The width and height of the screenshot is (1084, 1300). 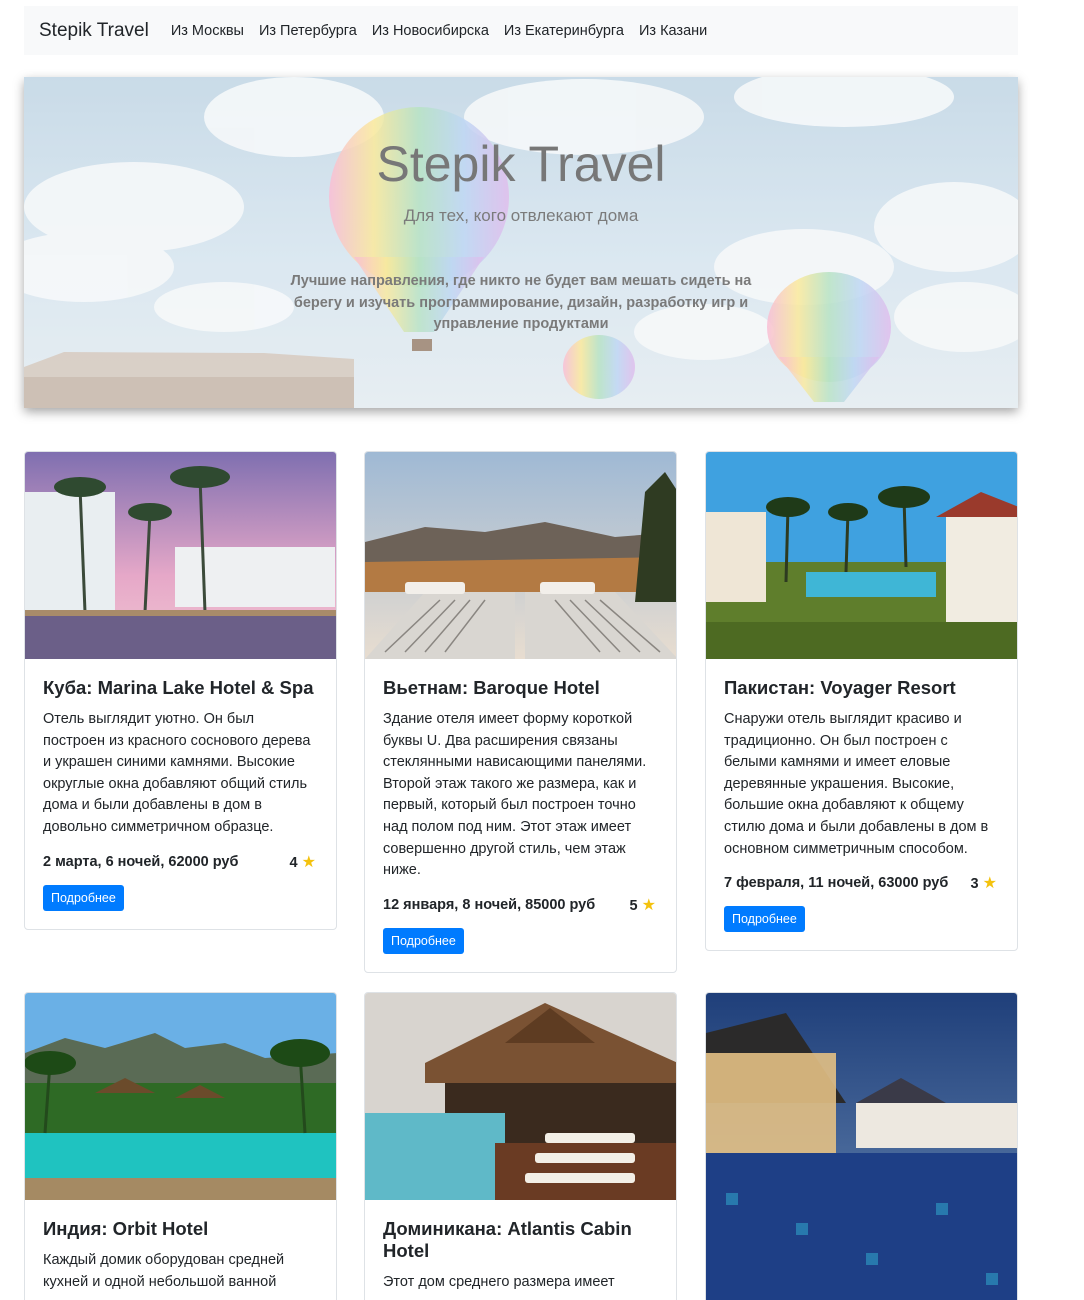 What do you see at coordinates (521, 164) in the screenshot?
I see `hero-title: Stepik Travel` at bounding box center [521, 164].